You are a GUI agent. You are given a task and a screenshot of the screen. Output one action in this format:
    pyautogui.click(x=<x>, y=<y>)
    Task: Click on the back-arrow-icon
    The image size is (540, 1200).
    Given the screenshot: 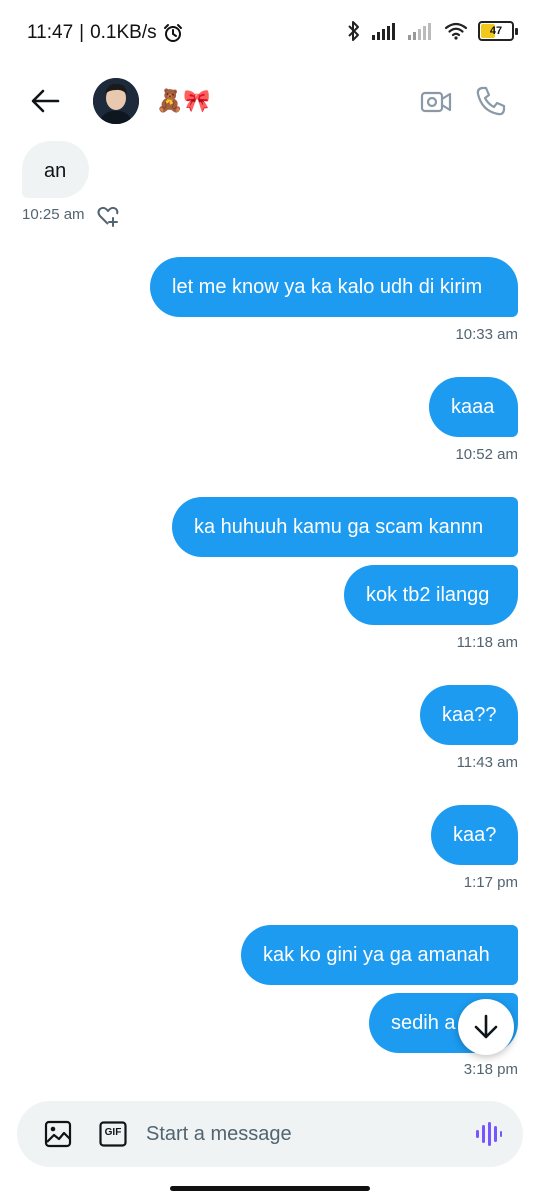 What is the action you would take?
    pyautogui.click(x=45, y=101)
    